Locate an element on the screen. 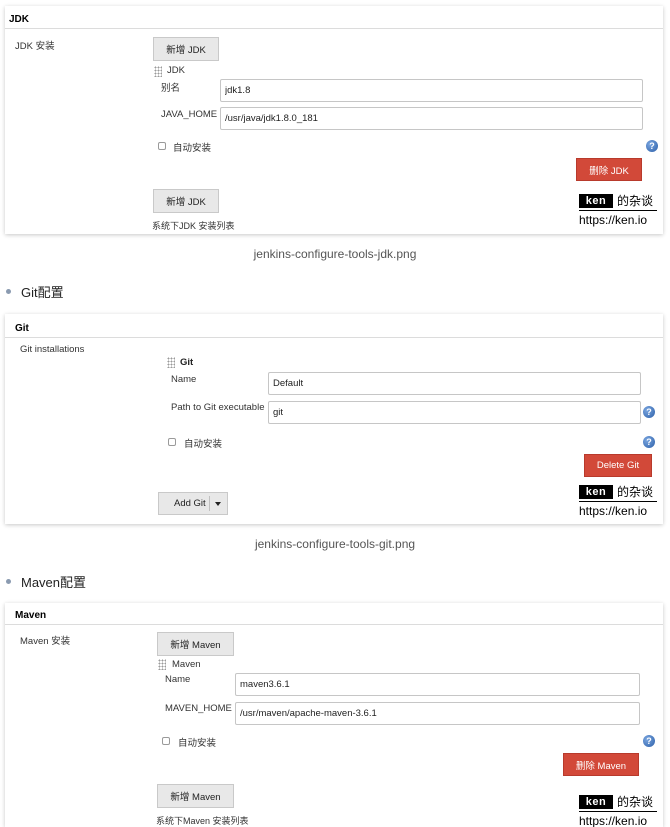  jdk-panel-divider is located at coordinates (334, 28).